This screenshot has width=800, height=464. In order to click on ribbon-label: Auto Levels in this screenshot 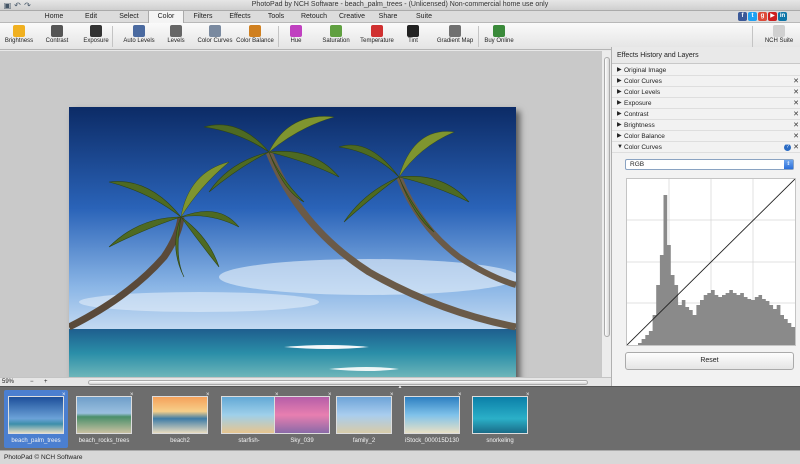, I will do `click(139, 41)`.